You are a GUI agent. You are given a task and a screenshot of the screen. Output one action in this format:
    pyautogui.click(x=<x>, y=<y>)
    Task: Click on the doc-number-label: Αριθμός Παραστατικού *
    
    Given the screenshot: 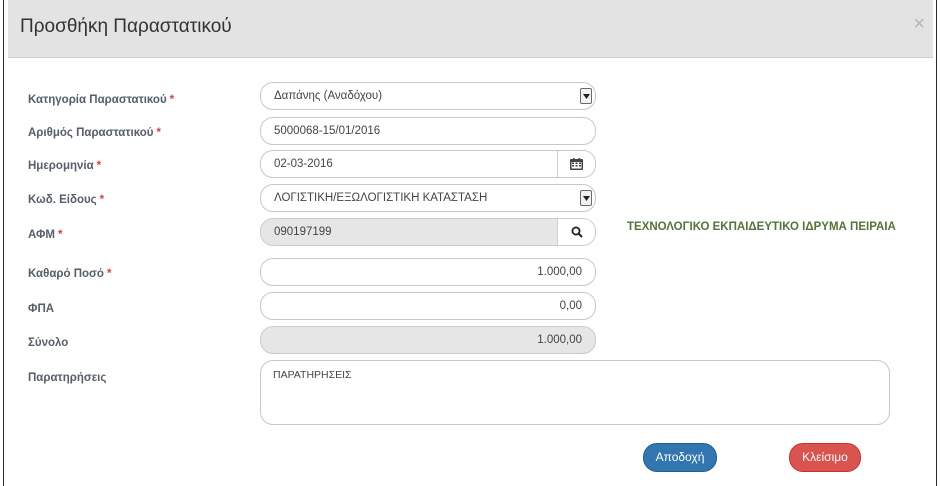 What is the action you would take?
    pyautogui.click(x=94, y=133)
    